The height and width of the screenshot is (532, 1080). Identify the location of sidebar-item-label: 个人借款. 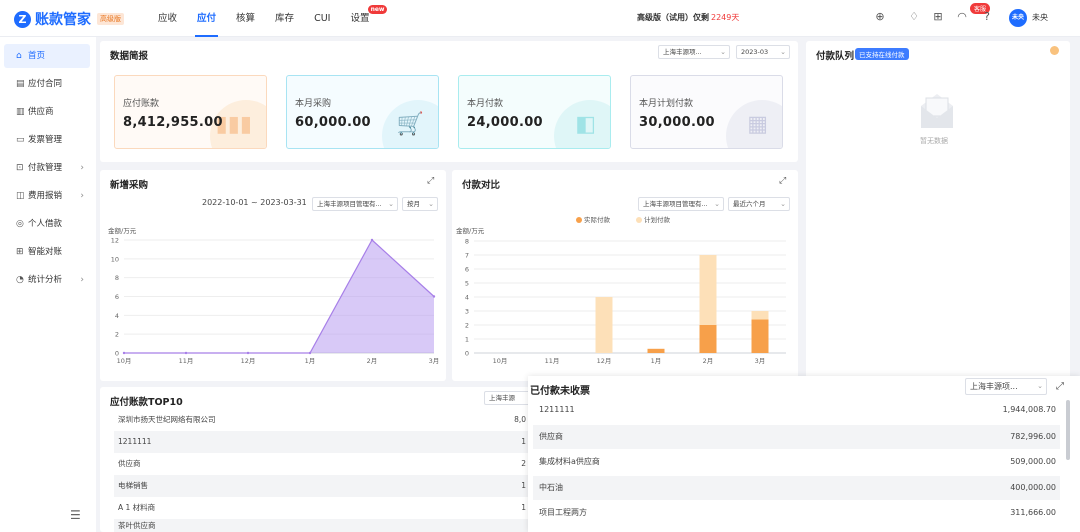
(45, 224).